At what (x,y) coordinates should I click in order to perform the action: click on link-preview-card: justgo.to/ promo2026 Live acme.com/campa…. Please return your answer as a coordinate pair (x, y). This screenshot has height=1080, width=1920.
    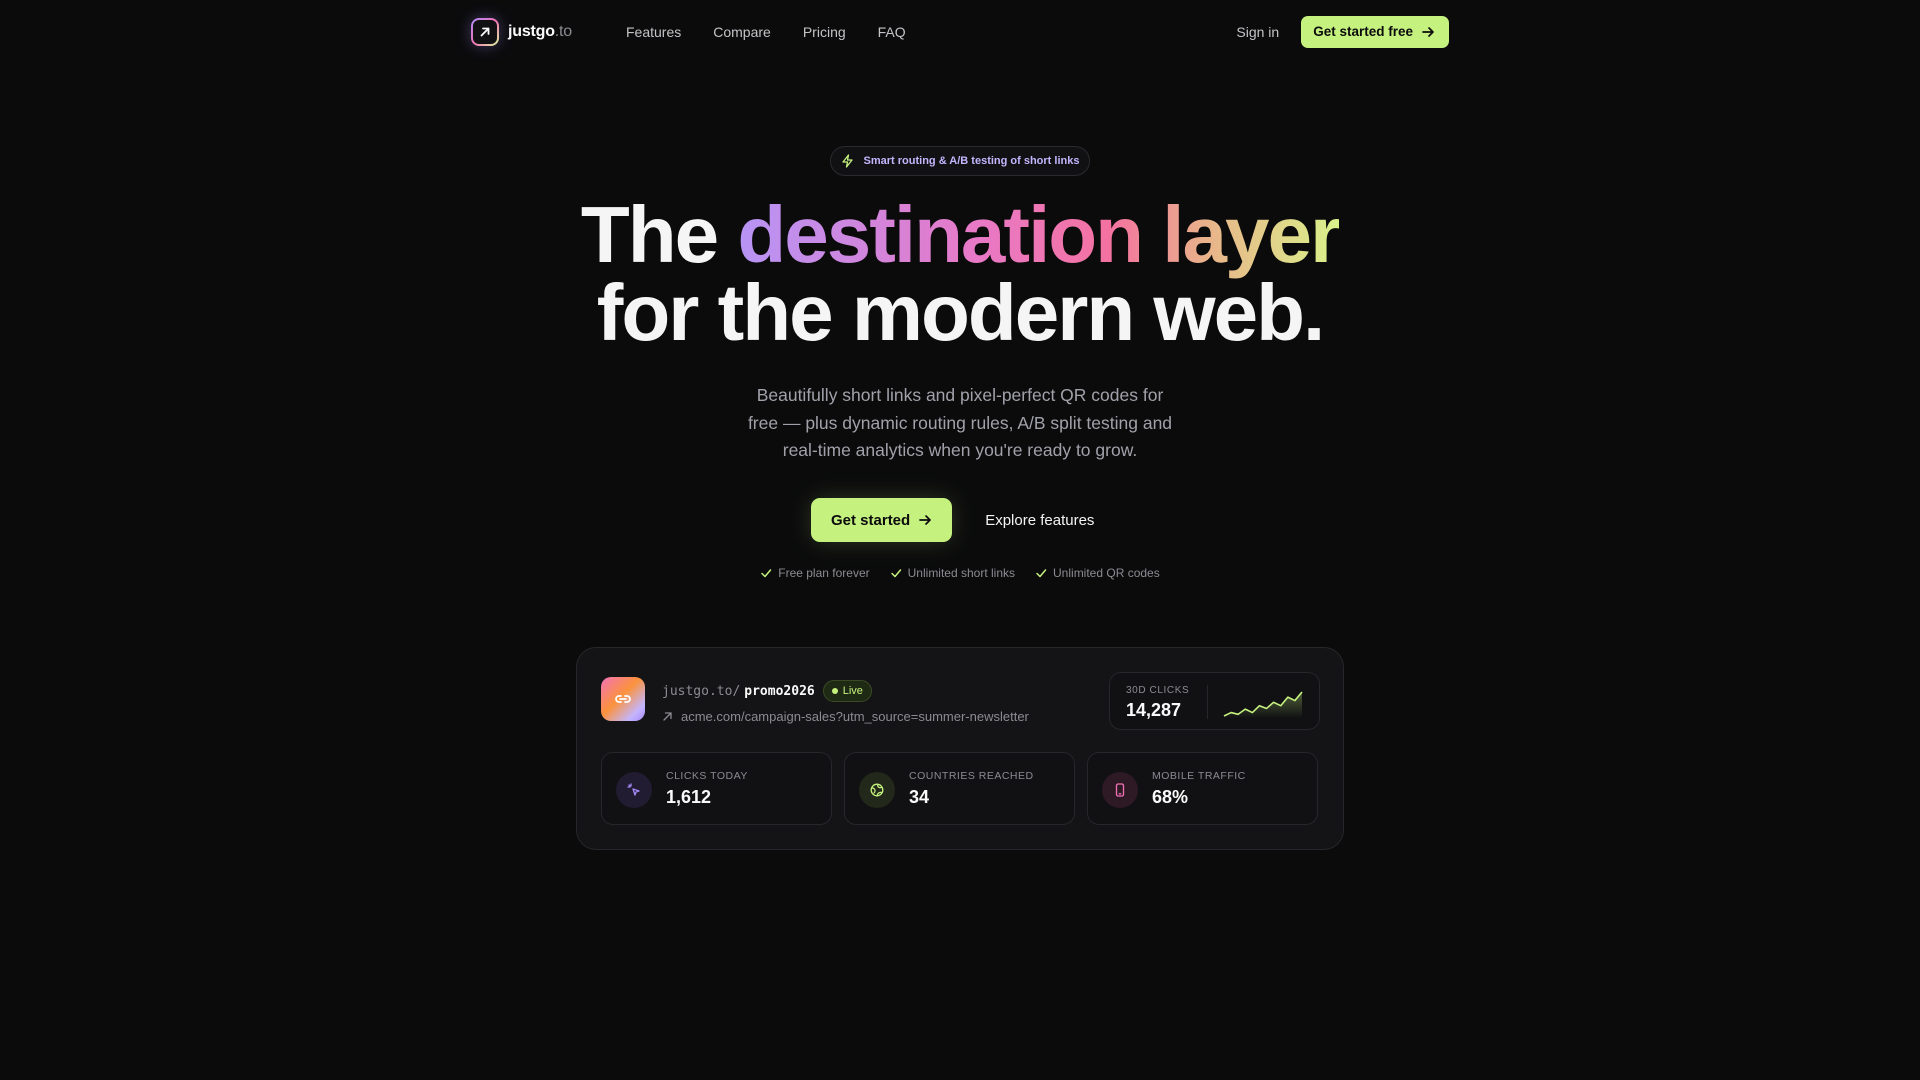
    Looking at the image, I should click on (960, 748).